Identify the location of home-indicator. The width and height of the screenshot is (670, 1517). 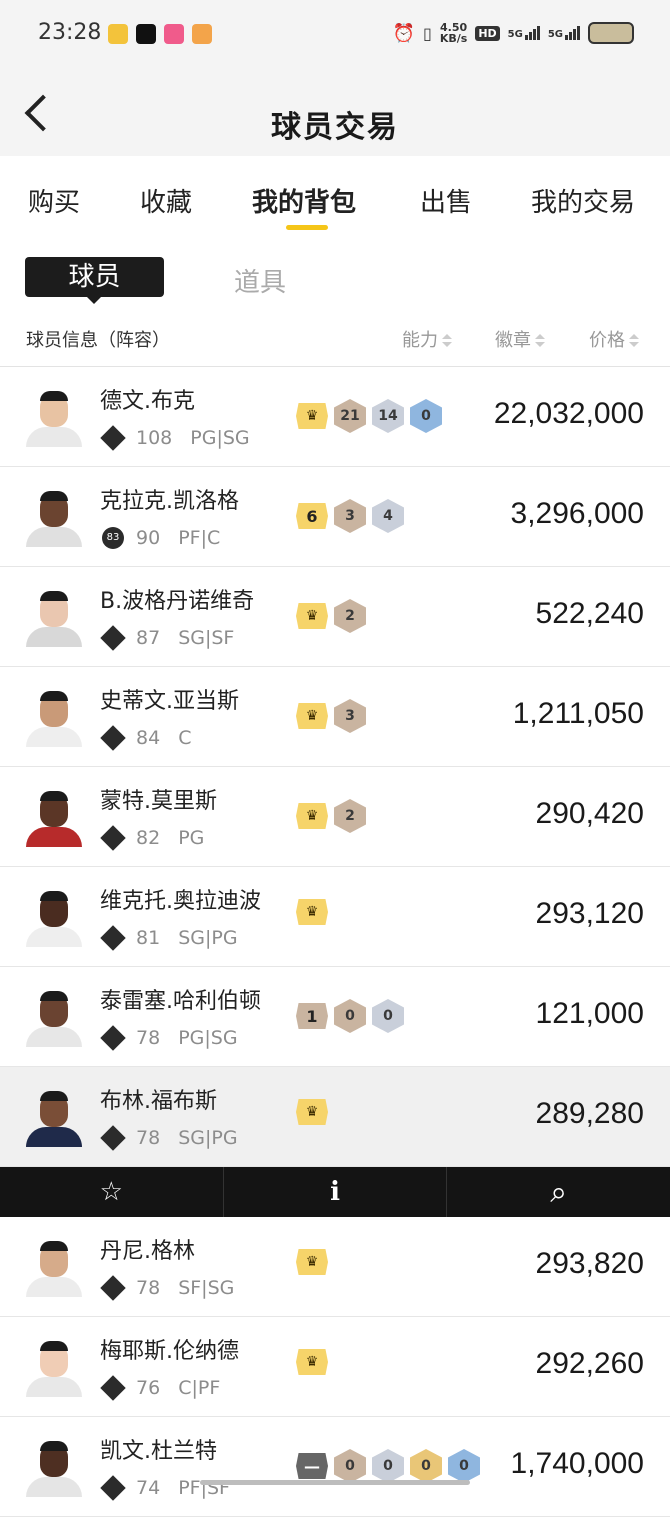
(335, 1482).